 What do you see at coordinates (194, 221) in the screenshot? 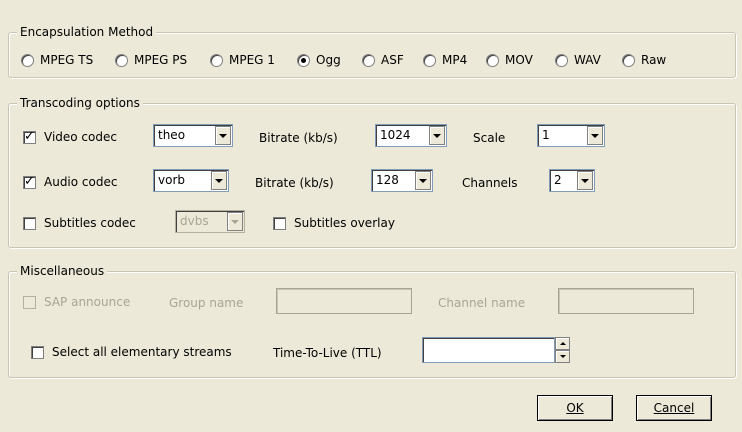
I see `subtitles-codec-value: dvbs` at bounding box center [194, 221].